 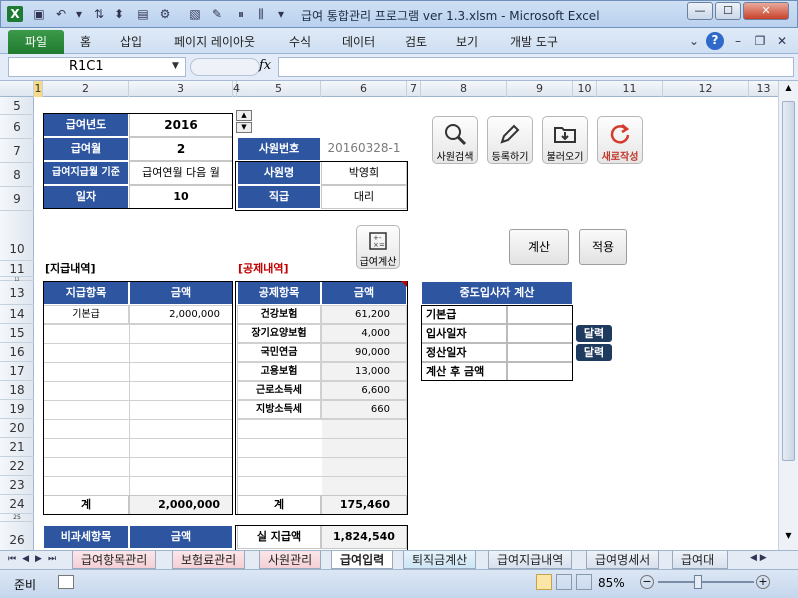 I want to click on row-header: 13, so click(x=17, y=293).